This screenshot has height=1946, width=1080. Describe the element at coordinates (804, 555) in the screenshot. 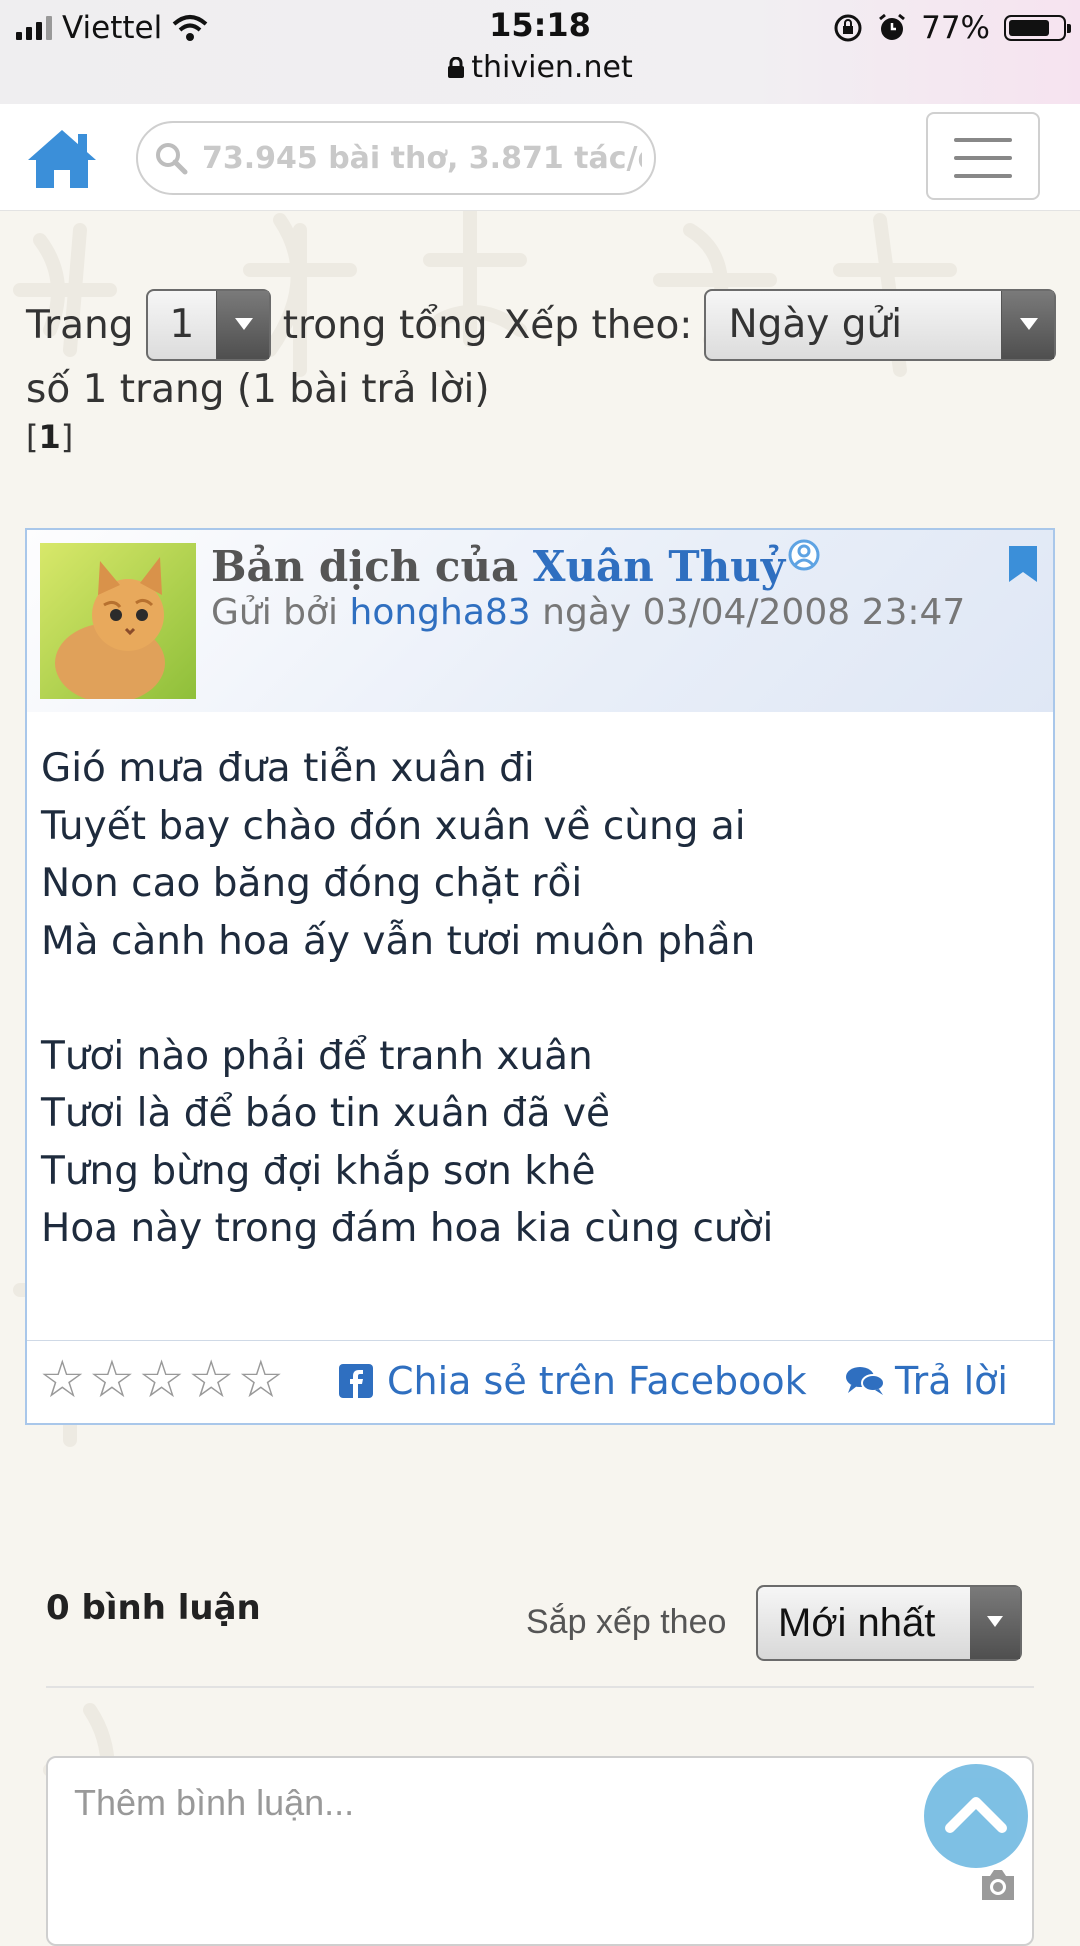

I see `user-icon` at that location.